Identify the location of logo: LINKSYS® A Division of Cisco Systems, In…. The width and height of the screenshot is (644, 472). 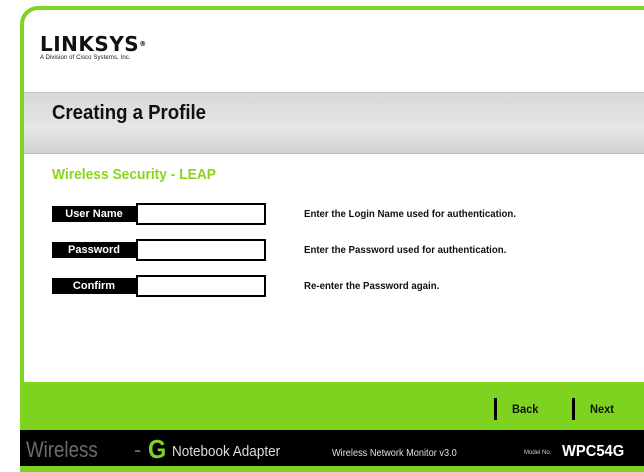
(93, 47).